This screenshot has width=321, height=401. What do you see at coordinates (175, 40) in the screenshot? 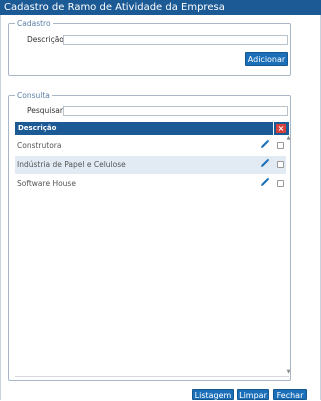
I see `descricao-input` at bounding box center [175, 40].